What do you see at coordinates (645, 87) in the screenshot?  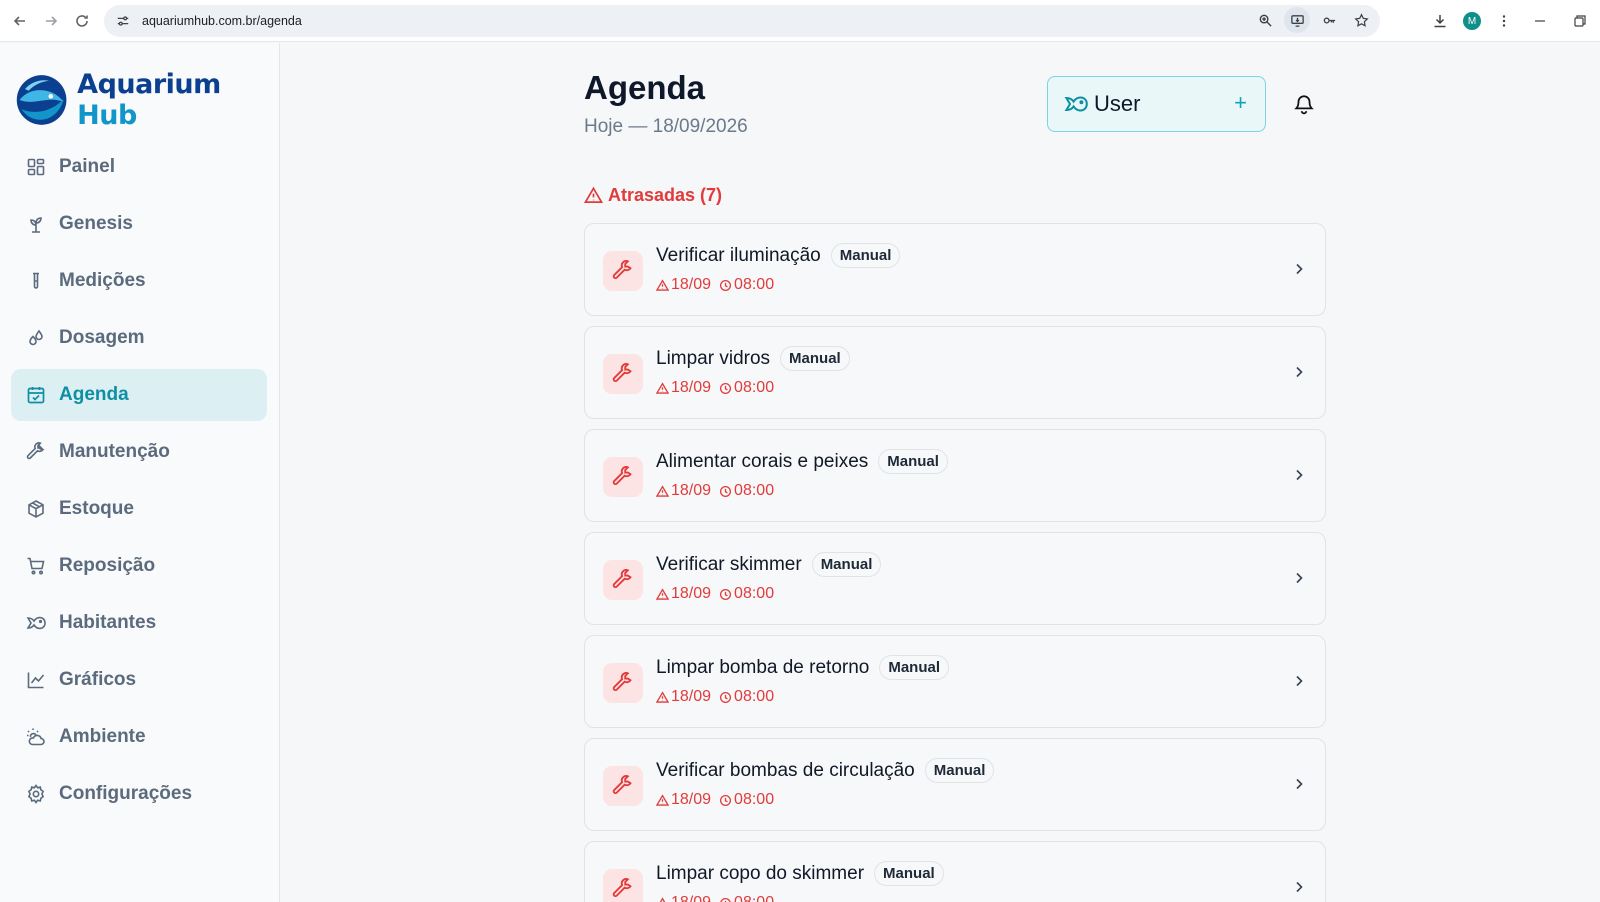 I see `page-title: Agenda` at bounding box center [645, 87].